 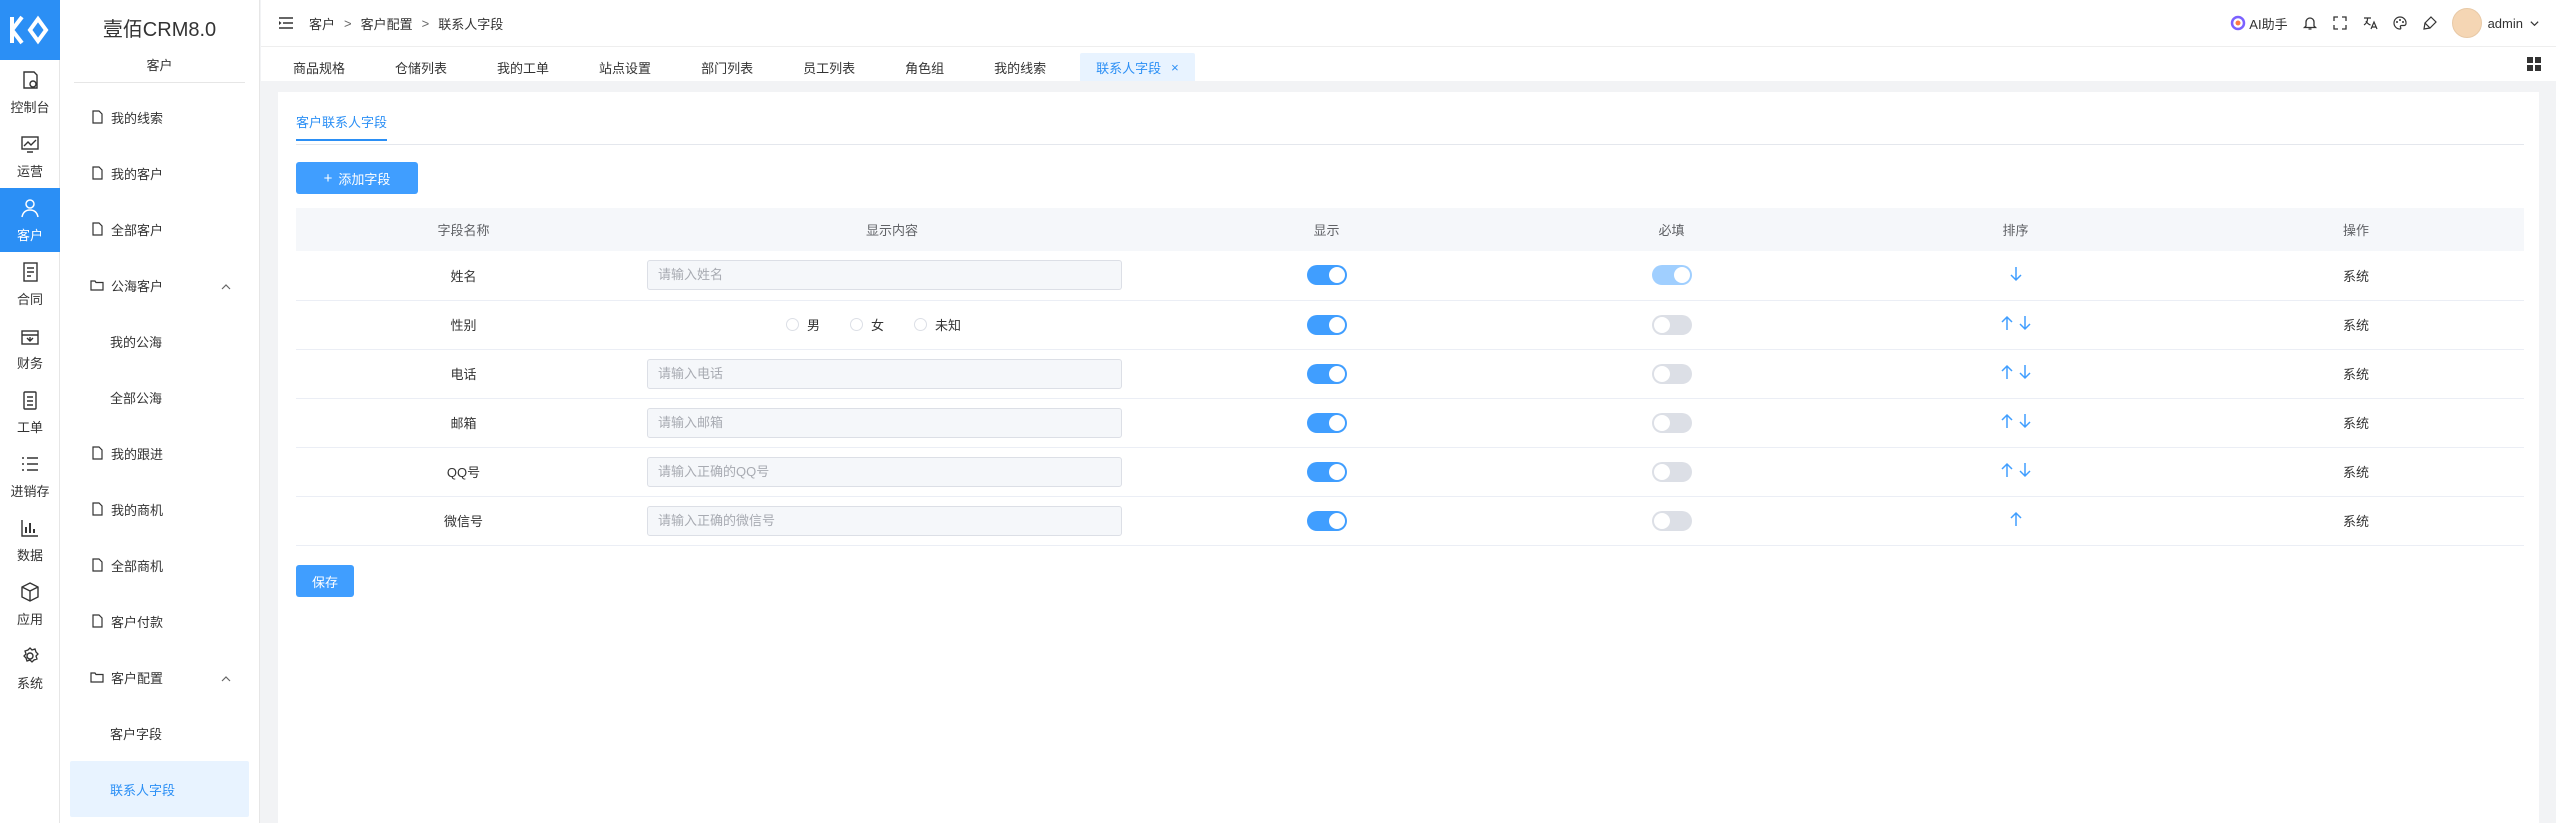 What do you see at coordinates (319, 67) in the screenshot?
I see `tab: 商品规格` at bounding box center [319, 67].